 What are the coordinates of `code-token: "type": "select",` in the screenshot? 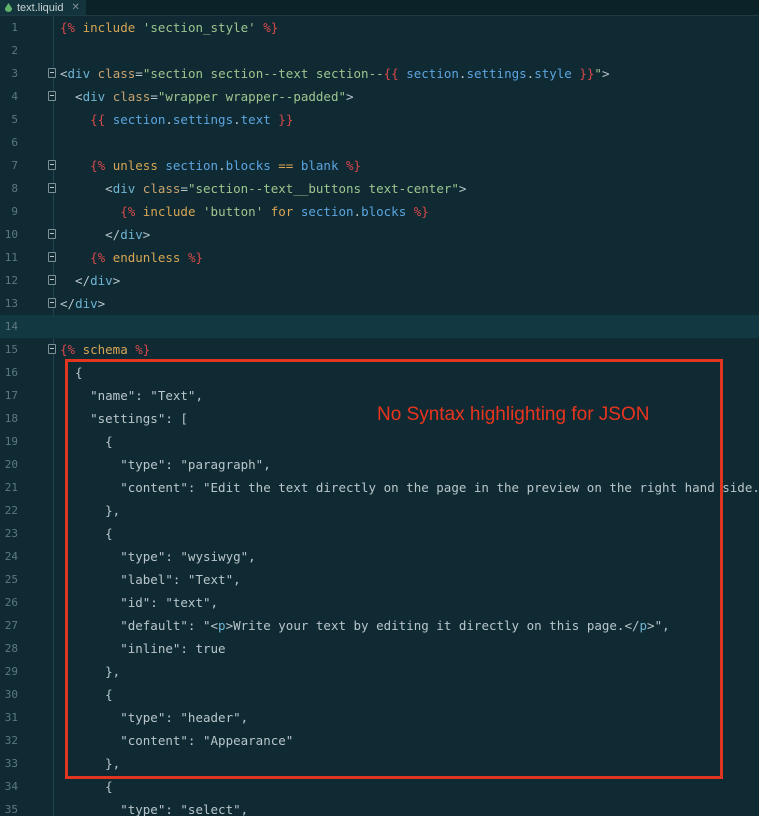 It's located at (154, 809).